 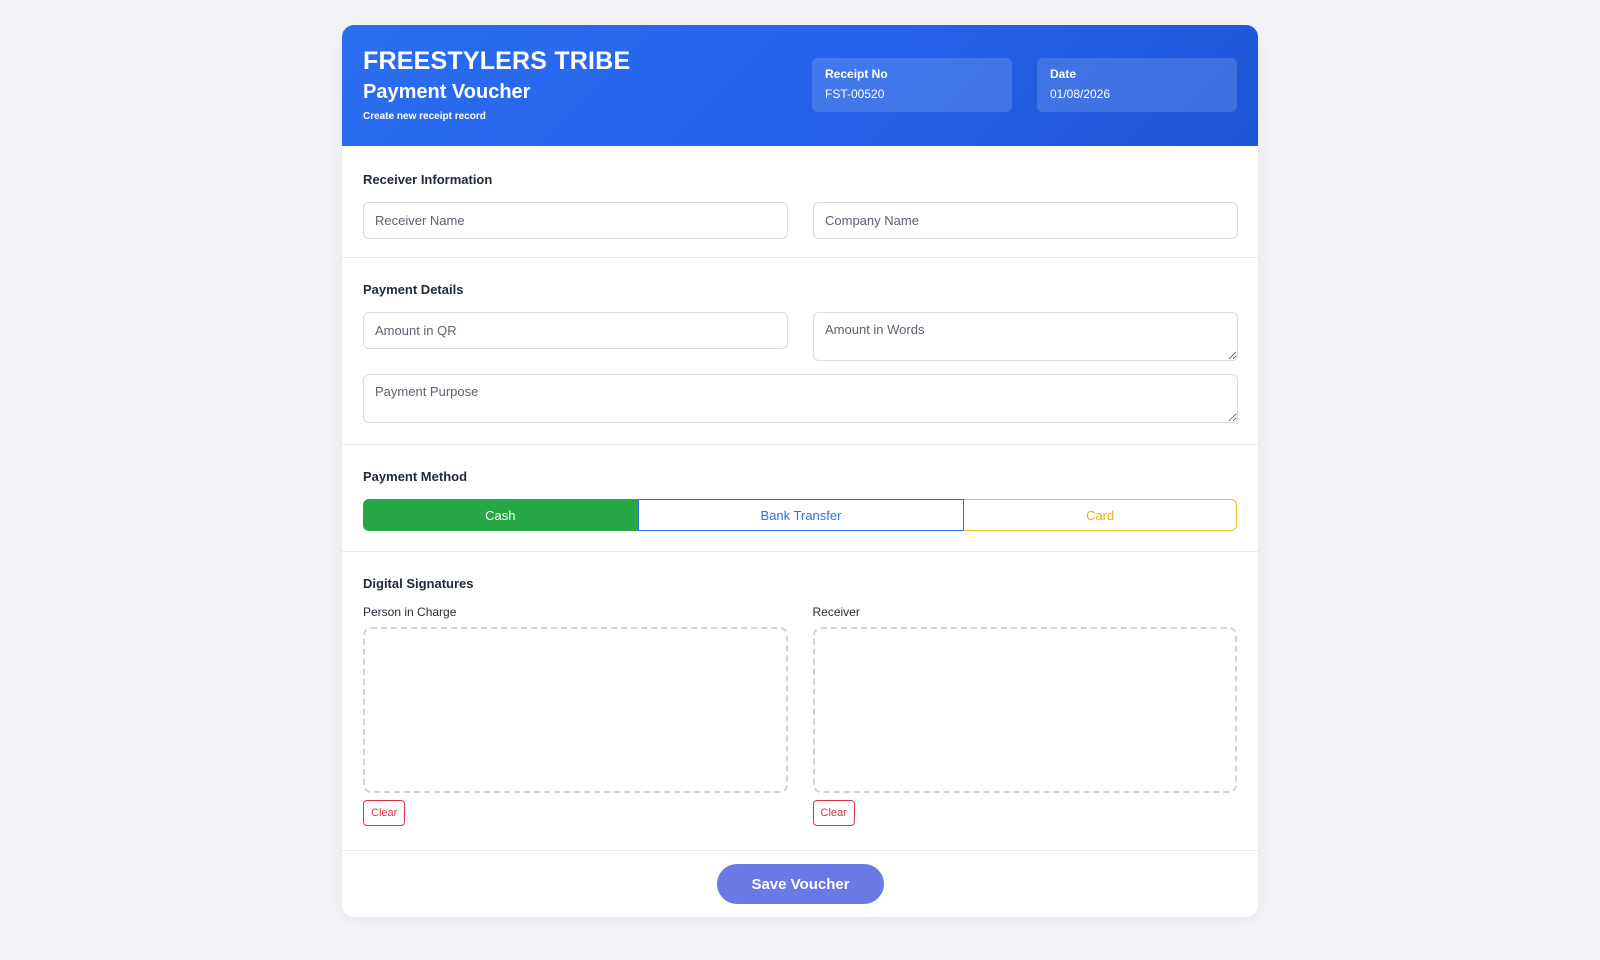 I want to click on page-subtitle: Create new receipt record, so click(x=424, y=116).